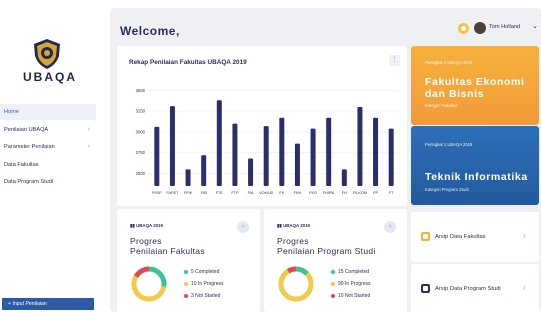  I want to click on sidebar-item-data-fakultas: Data Fakultas, so click(48, 165).